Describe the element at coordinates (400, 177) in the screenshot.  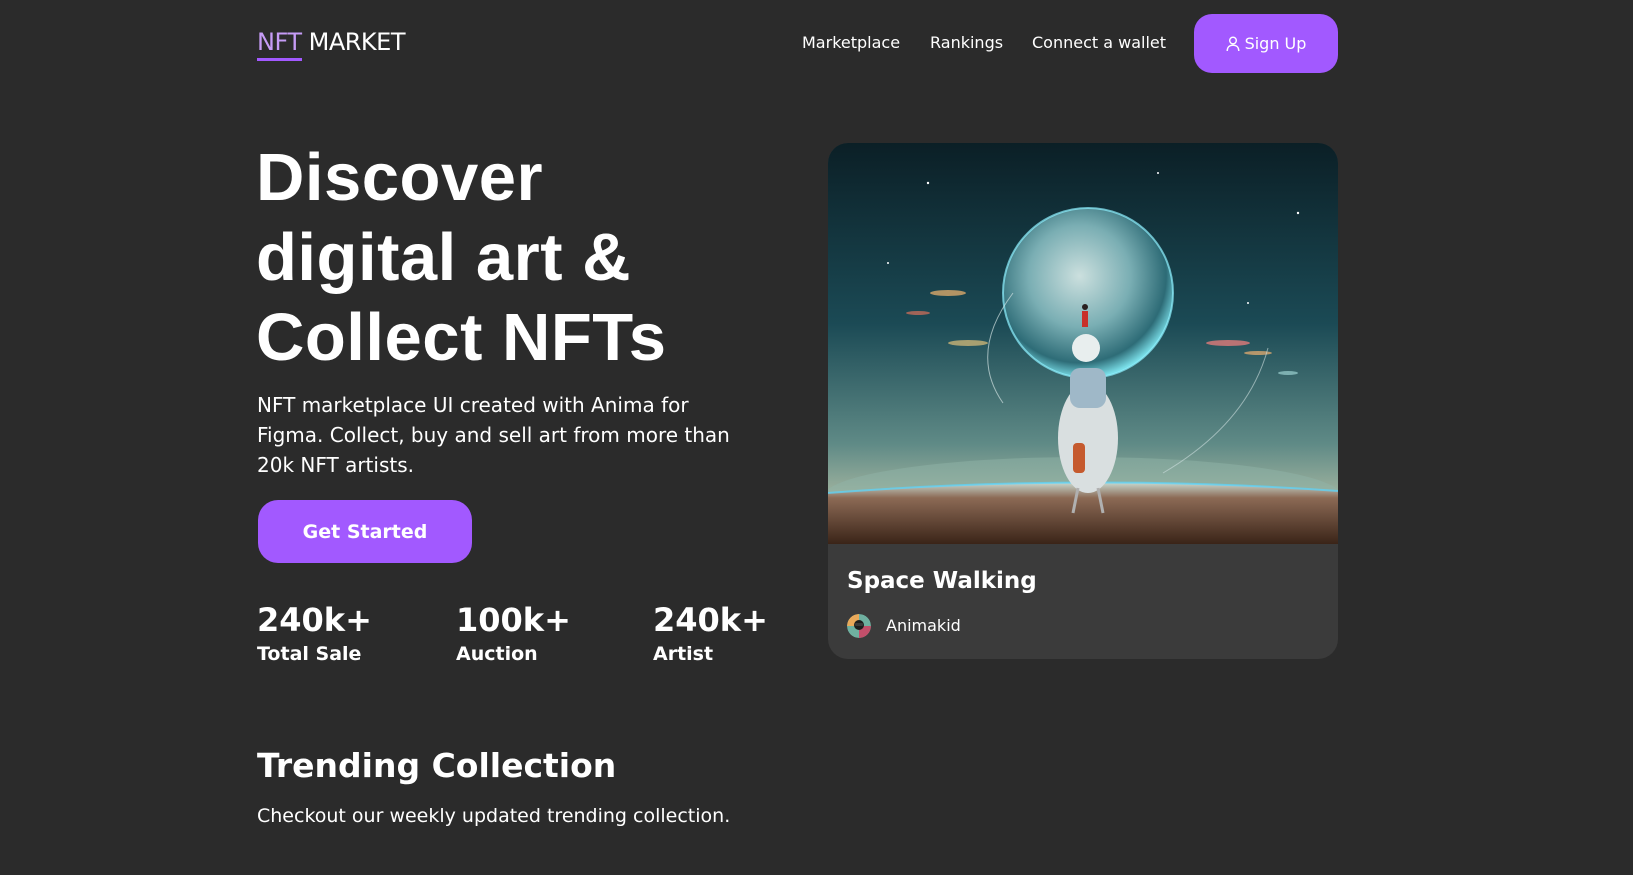
I see `hero-title-line1: Discover` at that location.